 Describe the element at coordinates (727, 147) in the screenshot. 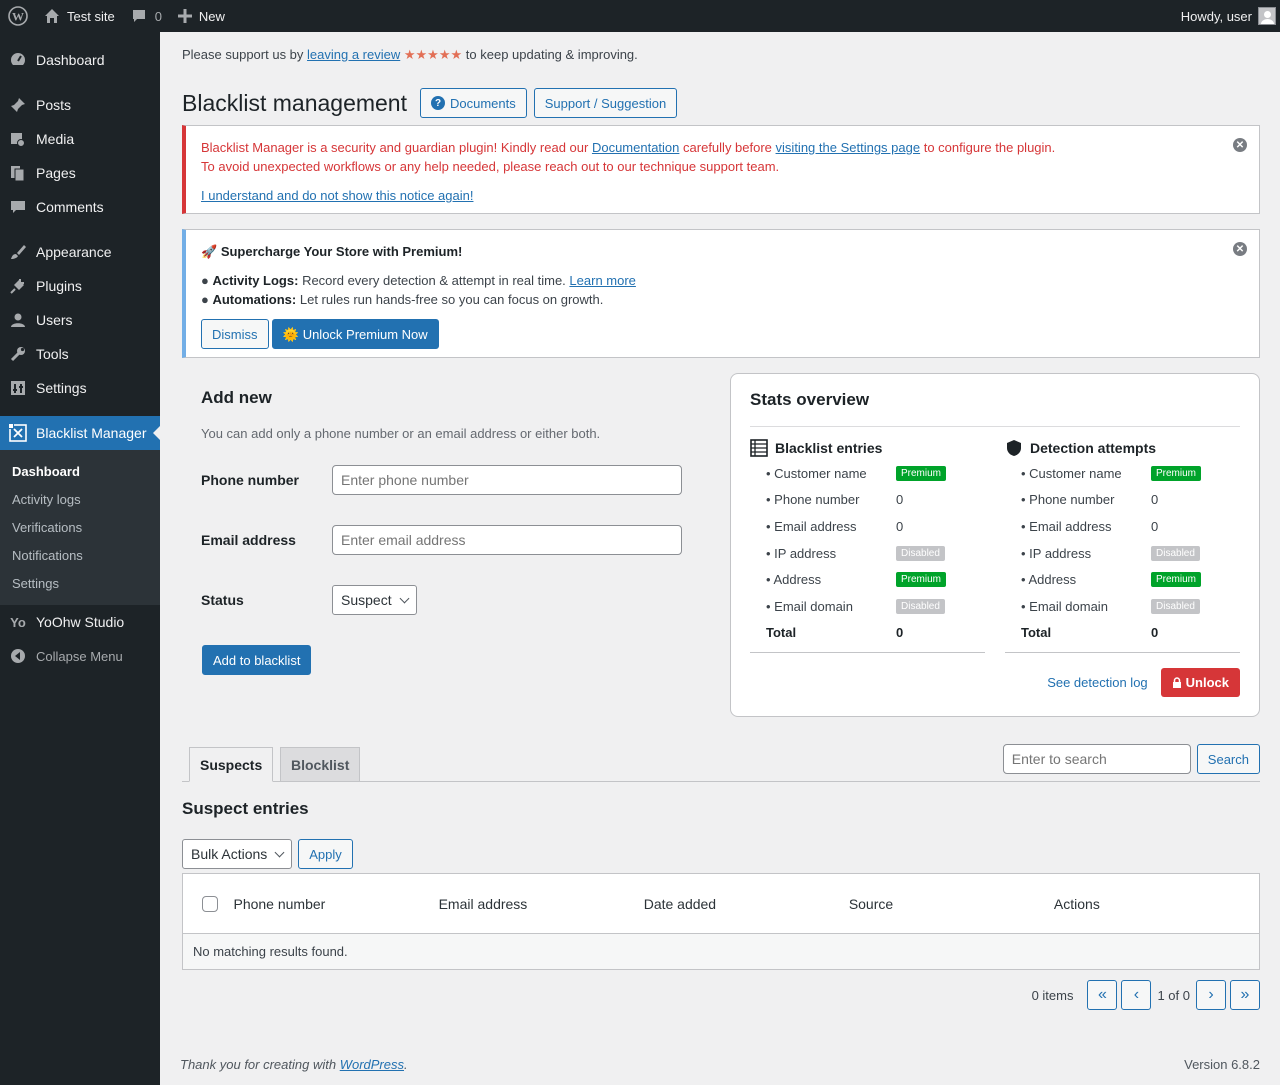

I see `notice-text: carefully before` at that location.